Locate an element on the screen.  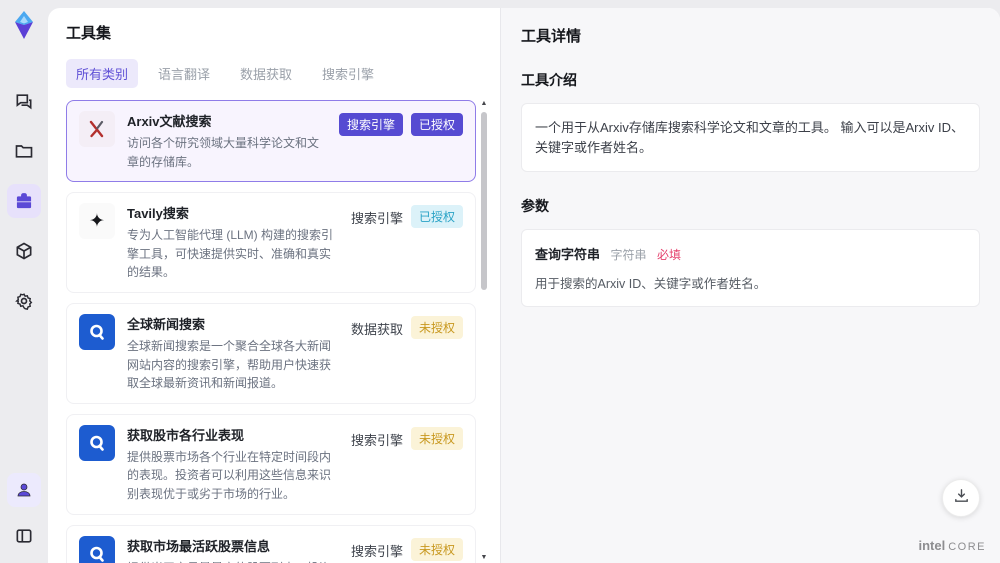
download-button is located at coordinates (961, 498).